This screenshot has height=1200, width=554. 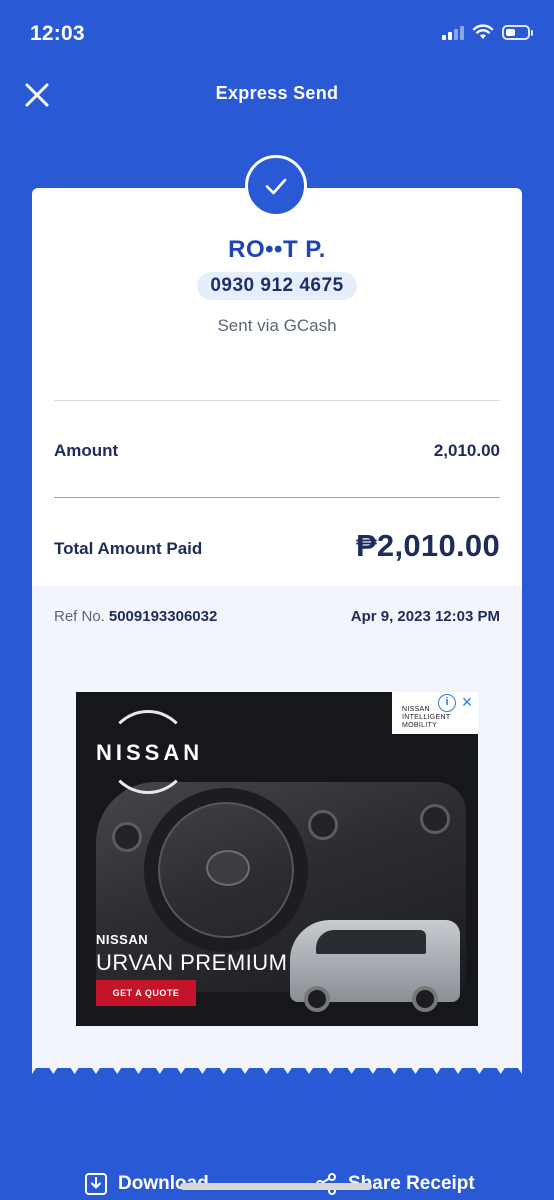 I want to click on cellular-signal-icon, so click(x=453, y=32).